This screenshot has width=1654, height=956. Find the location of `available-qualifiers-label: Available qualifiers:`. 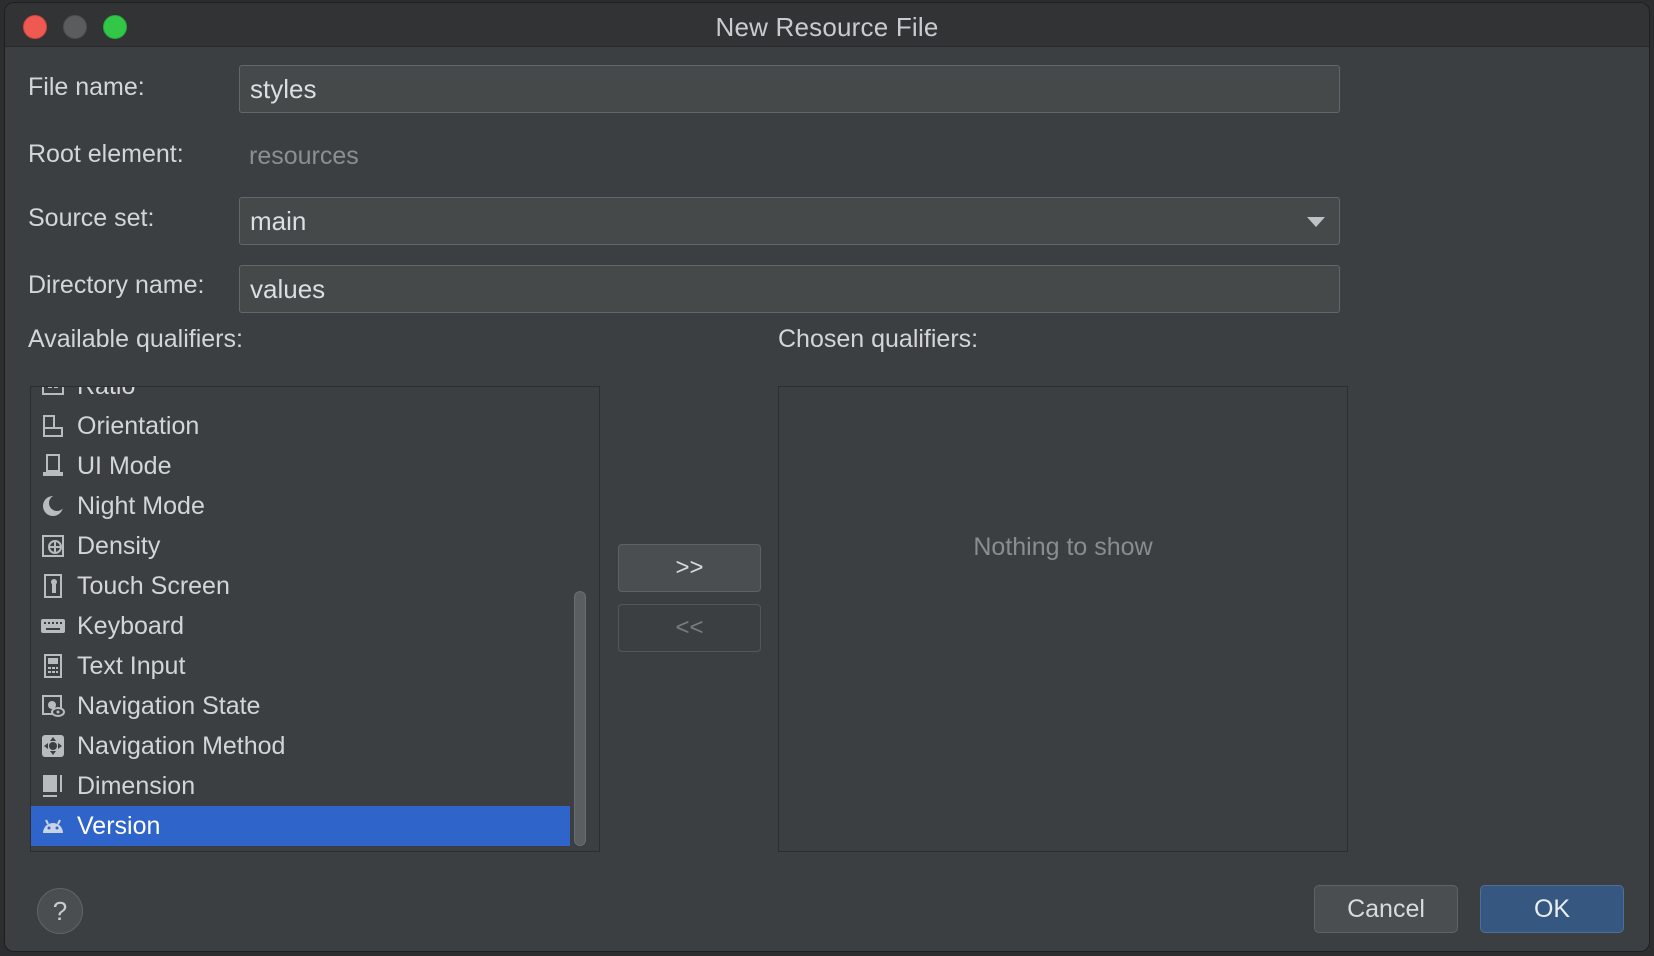

available-qualifiers-label: Available qualifiers: is located at coordinates (135, 339).